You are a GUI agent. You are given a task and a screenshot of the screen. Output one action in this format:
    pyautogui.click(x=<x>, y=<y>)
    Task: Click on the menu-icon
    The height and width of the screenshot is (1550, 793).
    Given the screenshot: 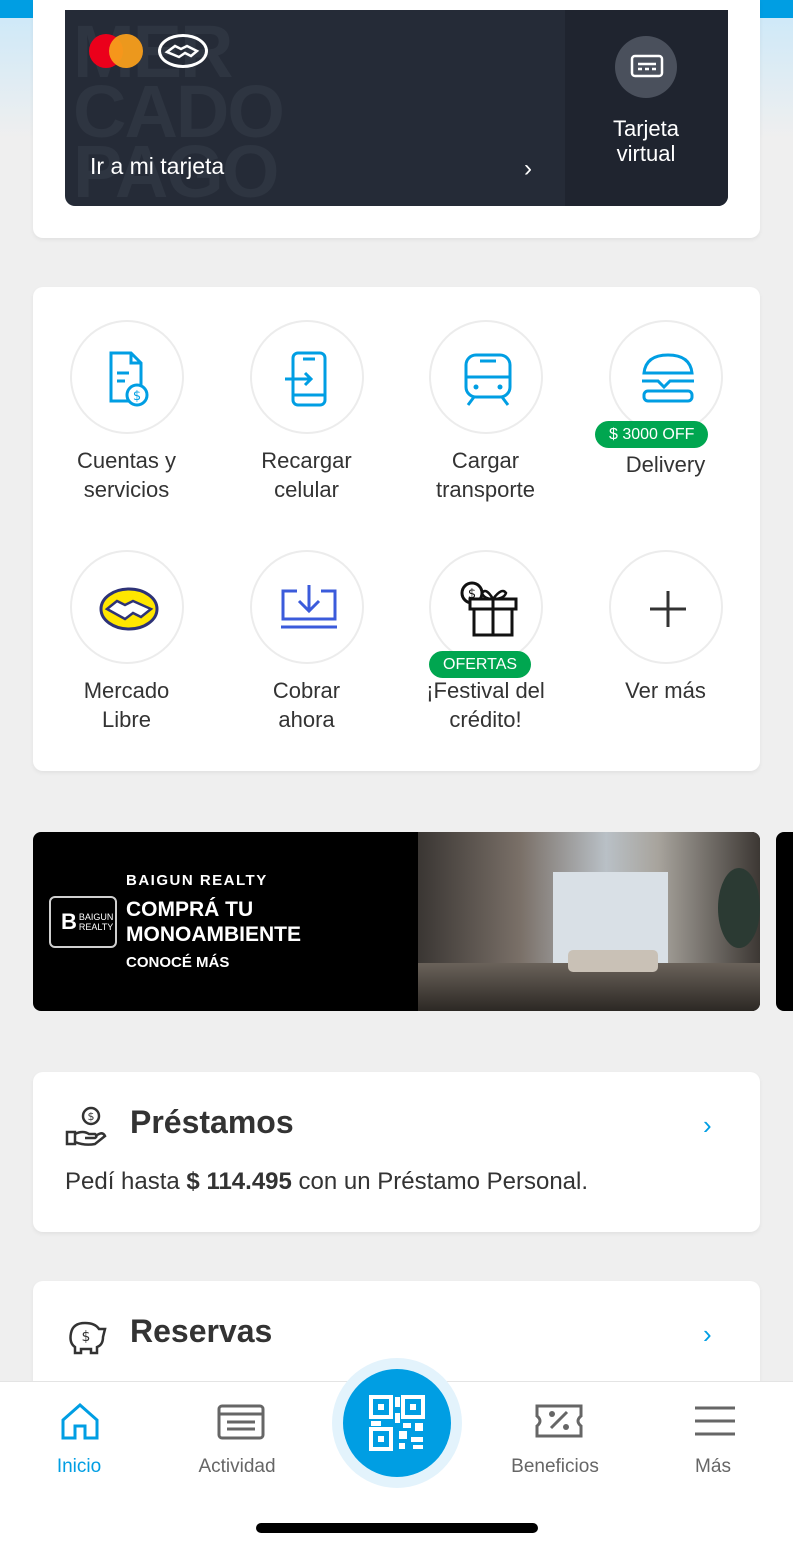 What is the action you would take?
    pyautogui.click(x=715, y=1421)
    